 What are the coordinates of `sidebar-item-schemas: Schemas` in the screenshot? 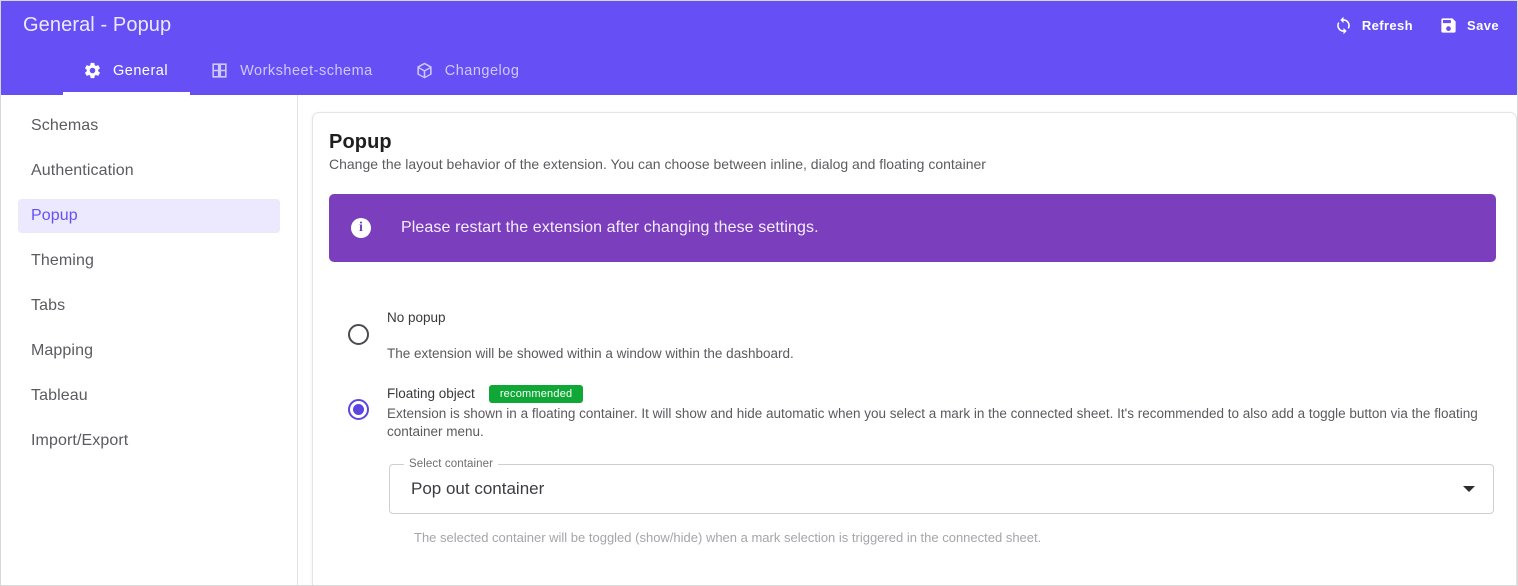 It's located at (149, 126).